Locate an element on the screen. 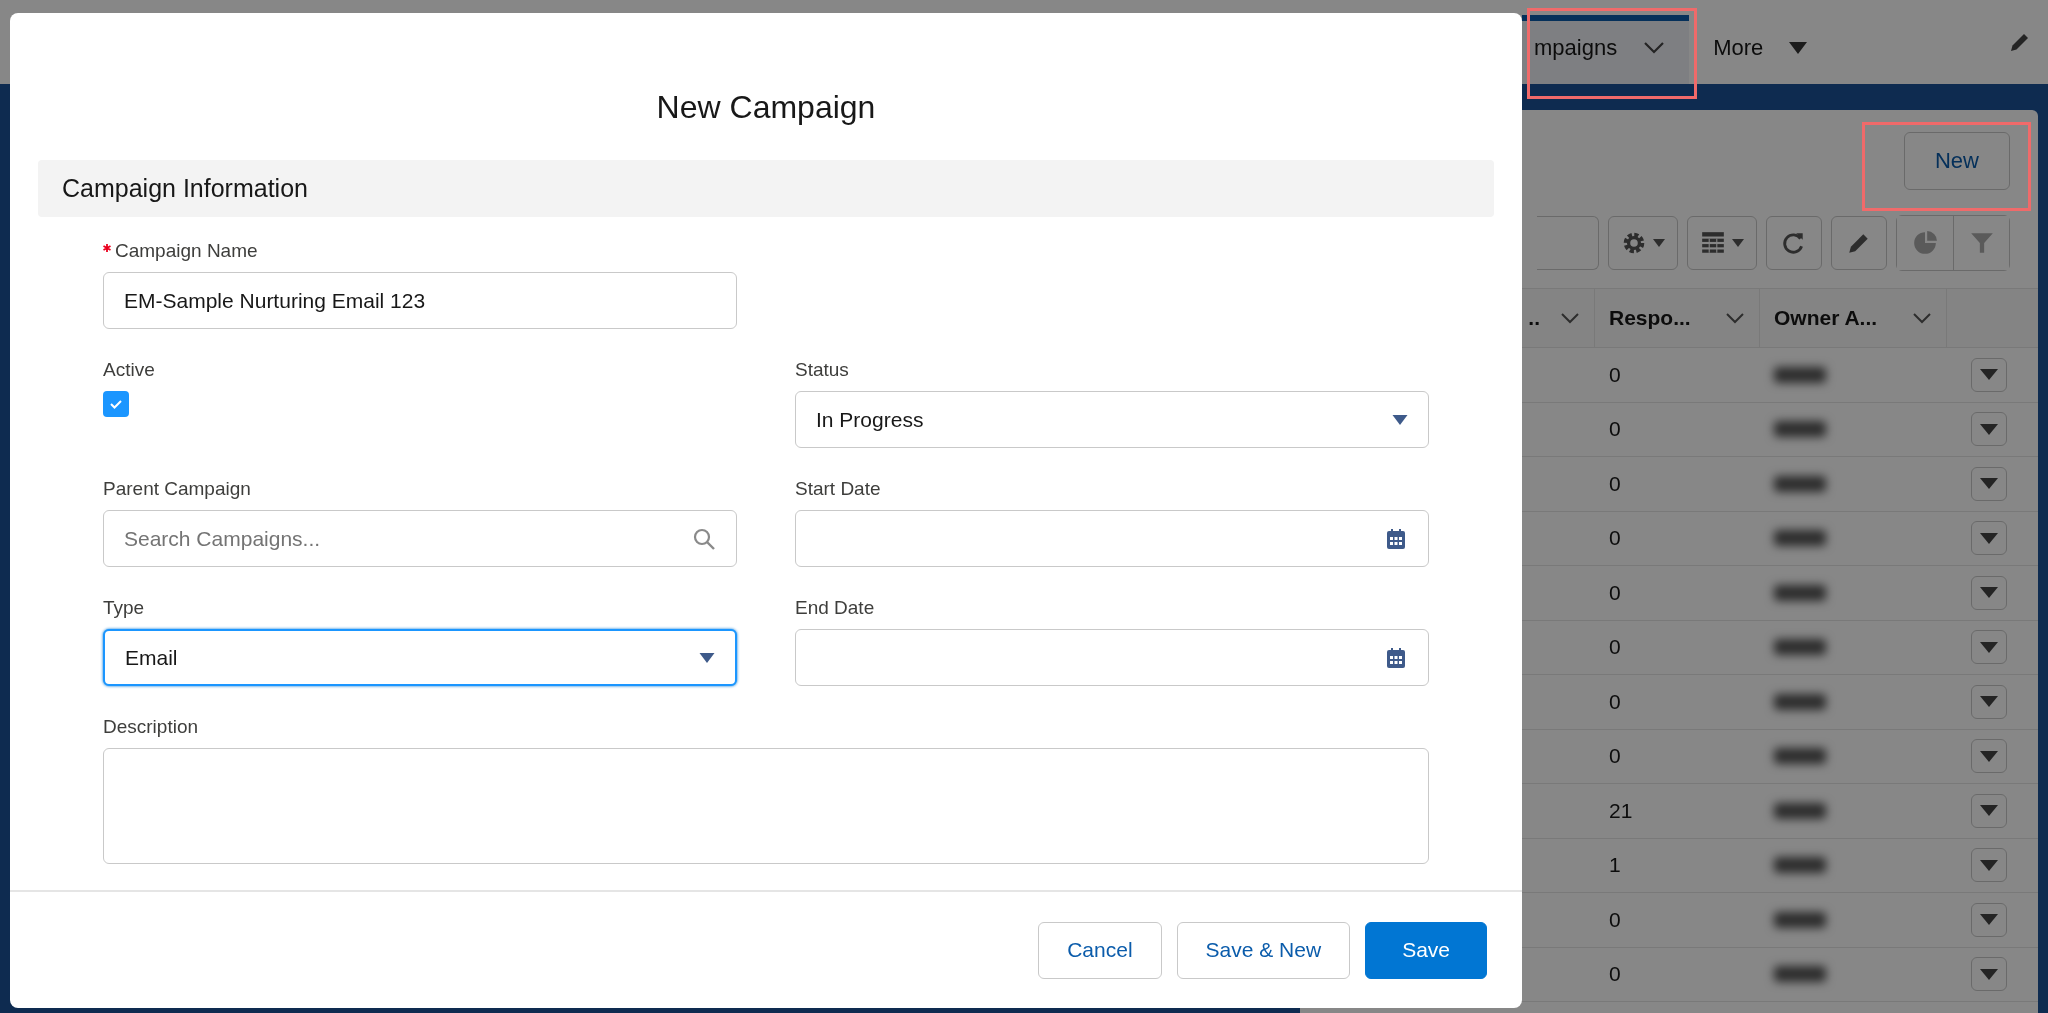 The image size is (2048, 1013). new-button: New is located at coordinates (1957, 161).